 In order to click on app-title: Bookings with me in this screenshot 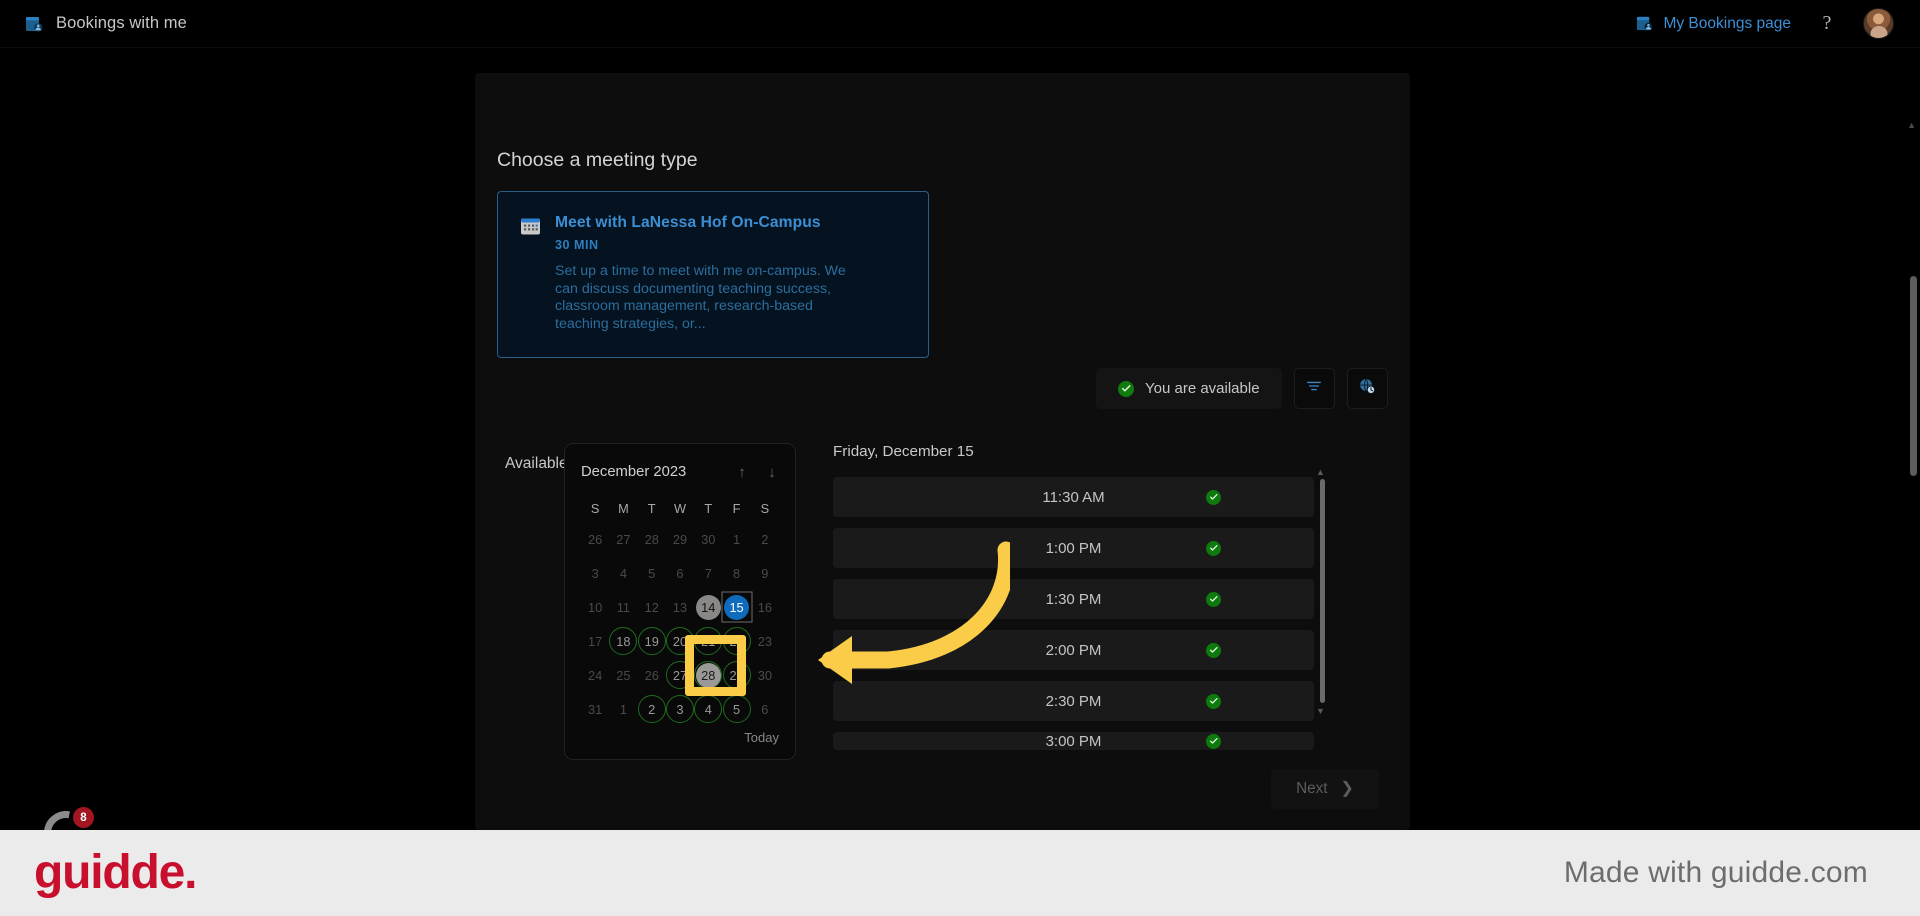, I will do `click(121, 23)`.